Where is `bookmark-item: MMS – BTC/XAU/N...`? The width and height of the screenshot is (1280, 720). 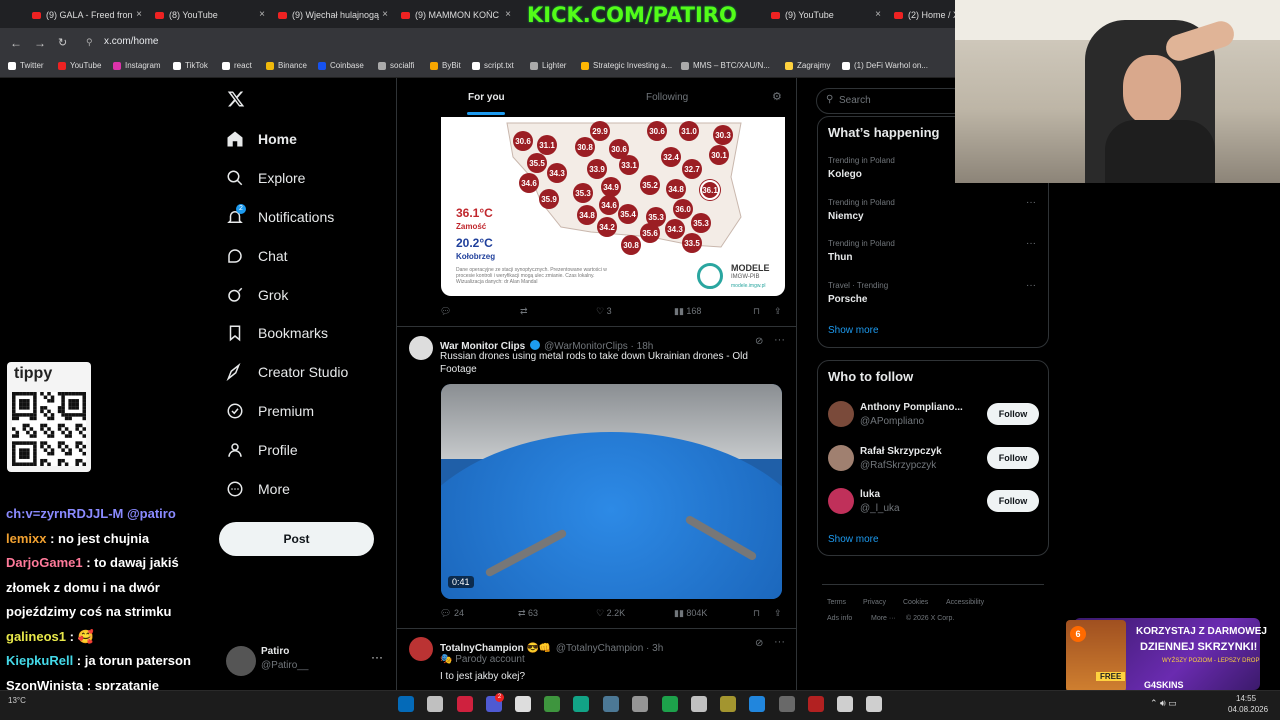 bookmark-item: MMS – BTC/XAU/N... is located at coordinates (725, 65).